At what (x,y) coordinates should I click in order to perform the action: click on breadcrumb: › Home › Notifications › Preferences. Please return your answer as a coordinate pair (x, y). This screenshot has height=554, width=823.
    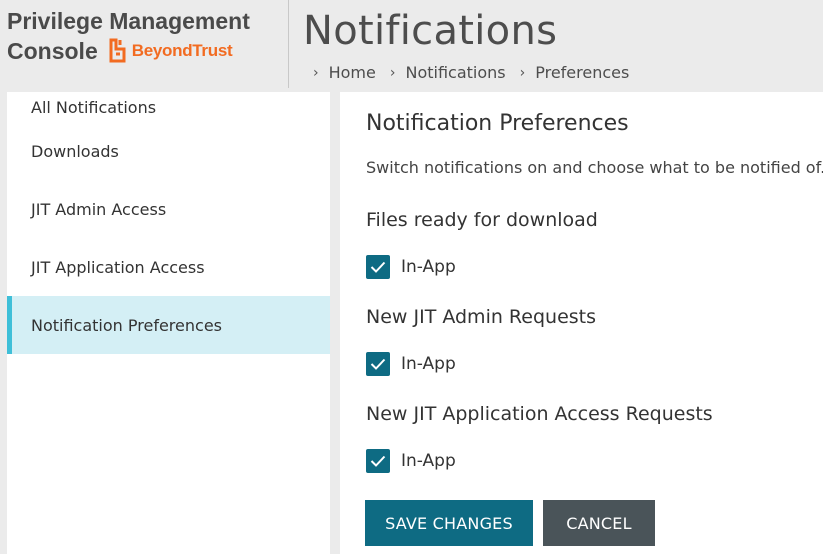
    Looking at the image, I should click on (478, 73).